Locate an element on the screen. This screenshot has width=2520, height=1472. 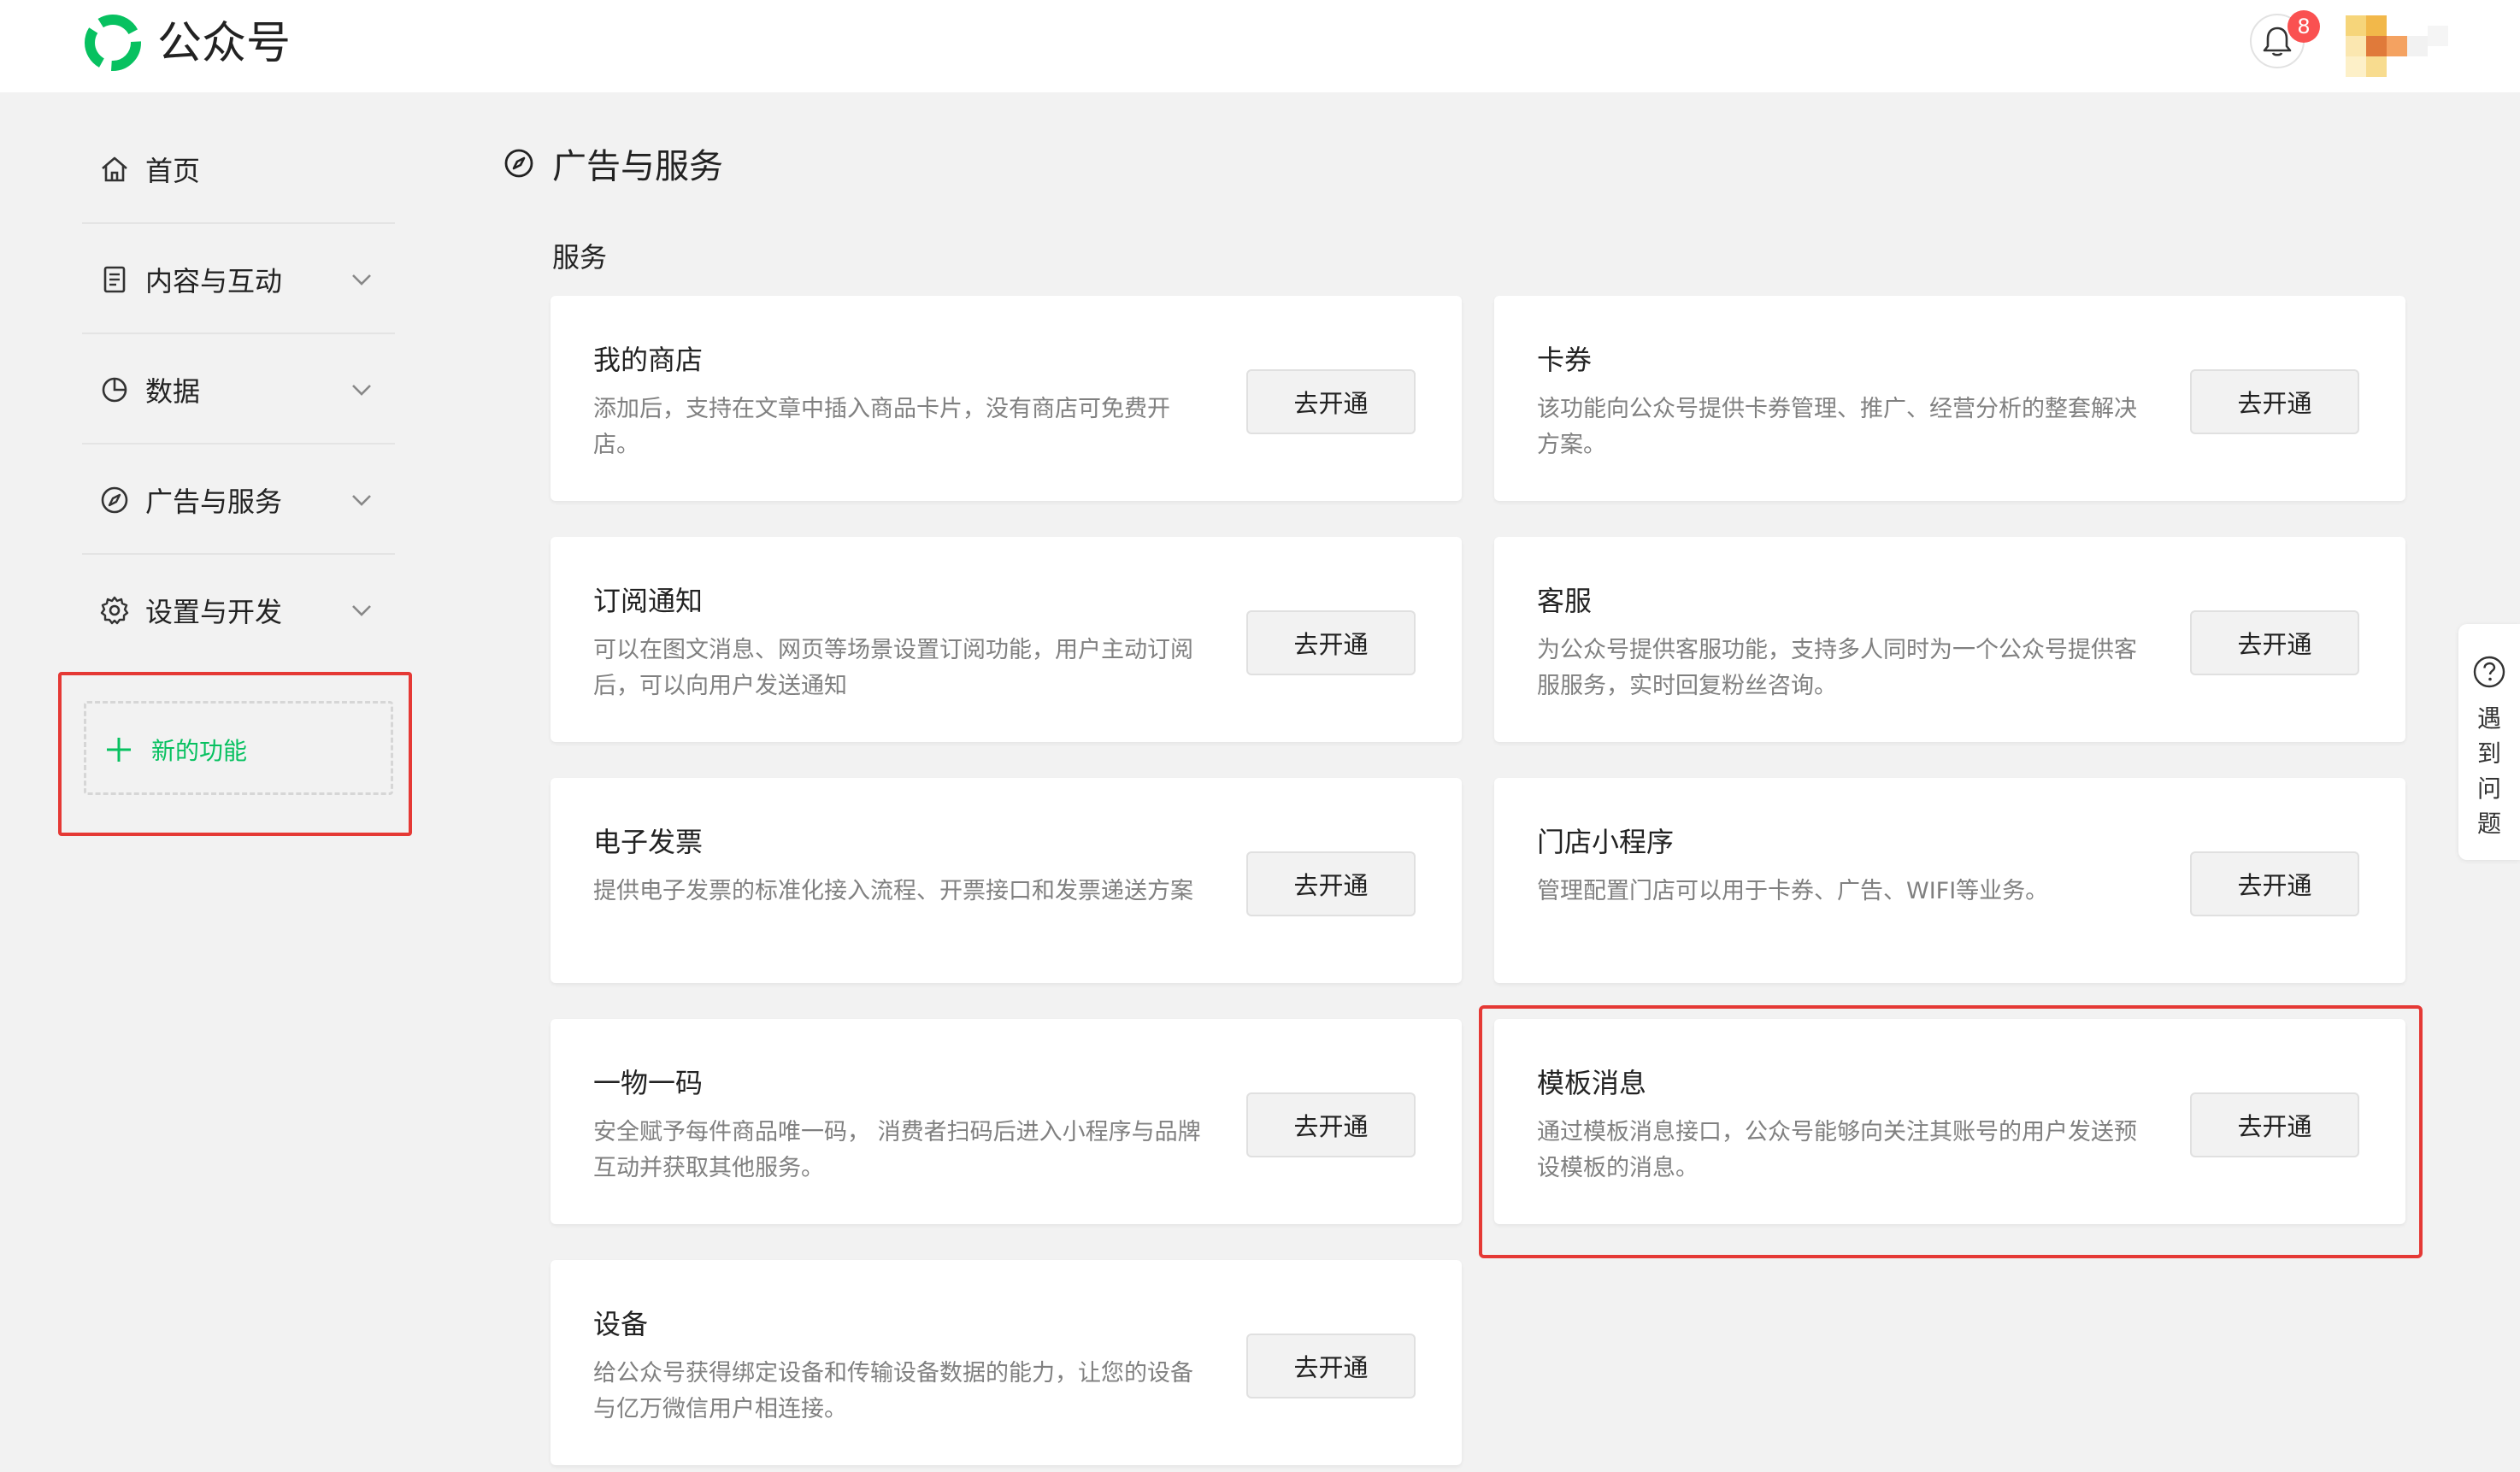
section-title: 服务 is located at coordinates (580, 257).